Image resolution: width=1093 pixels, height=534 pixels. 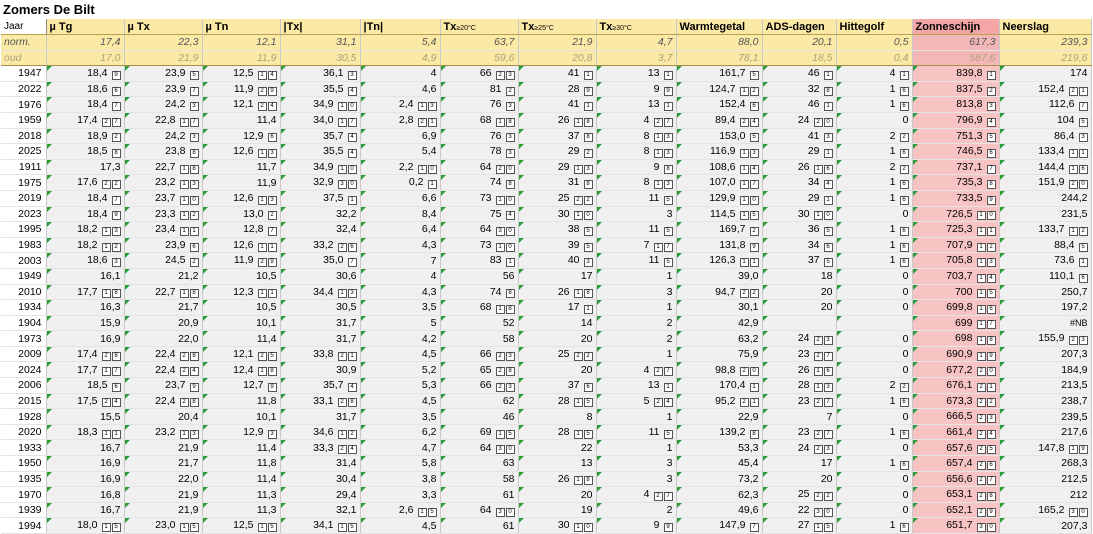 I want to click on cell-tnabs: 3,8, so click(x=400, y=479).